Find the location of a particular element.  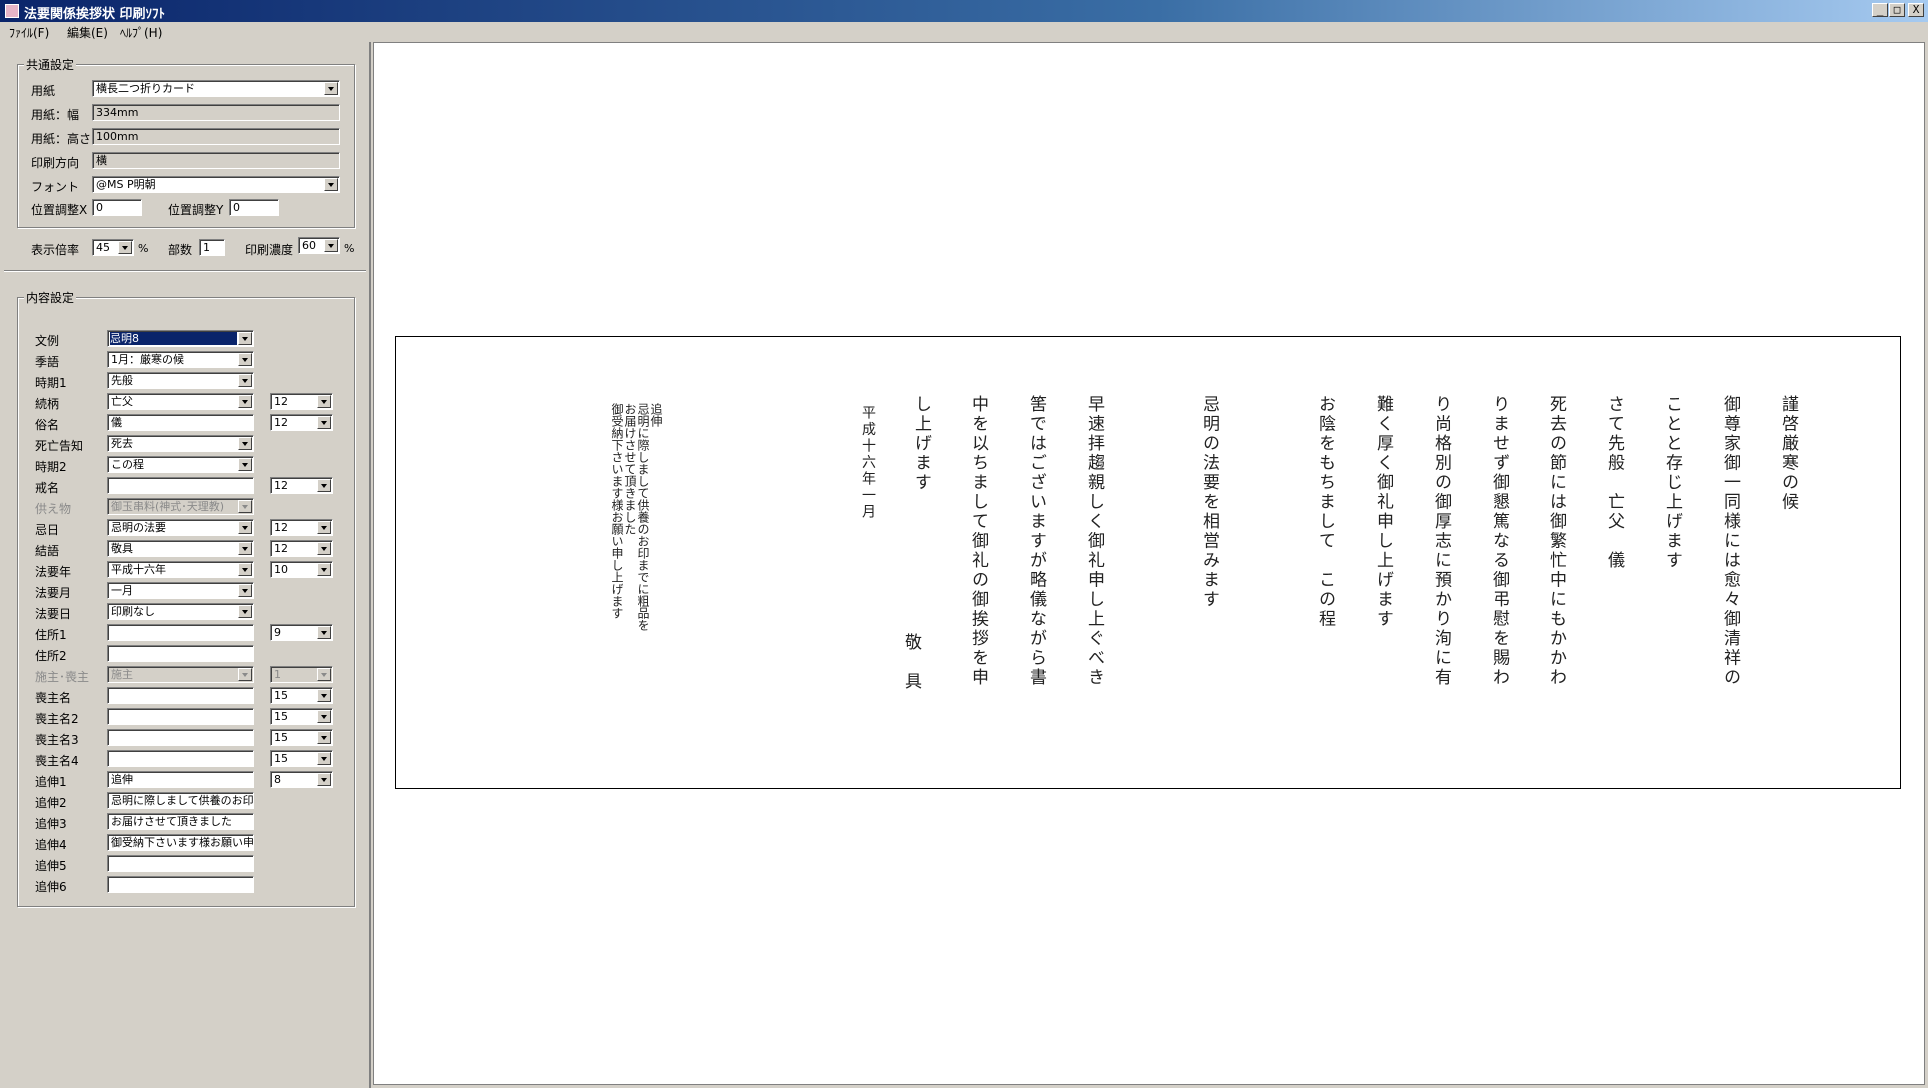

content-row-select: 一月 is located at coordinates (180, 590).